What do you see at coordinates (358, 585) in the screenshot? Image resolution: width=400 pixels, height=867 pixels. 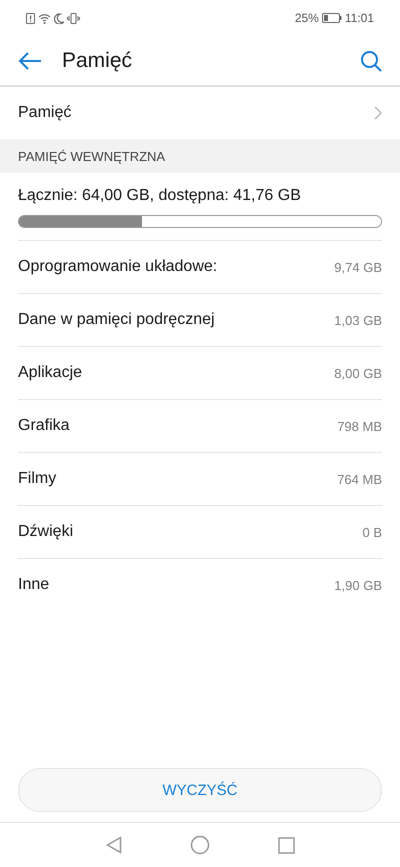 I see `storage-size: 1,90 GB` at bounding box center [358, 585].